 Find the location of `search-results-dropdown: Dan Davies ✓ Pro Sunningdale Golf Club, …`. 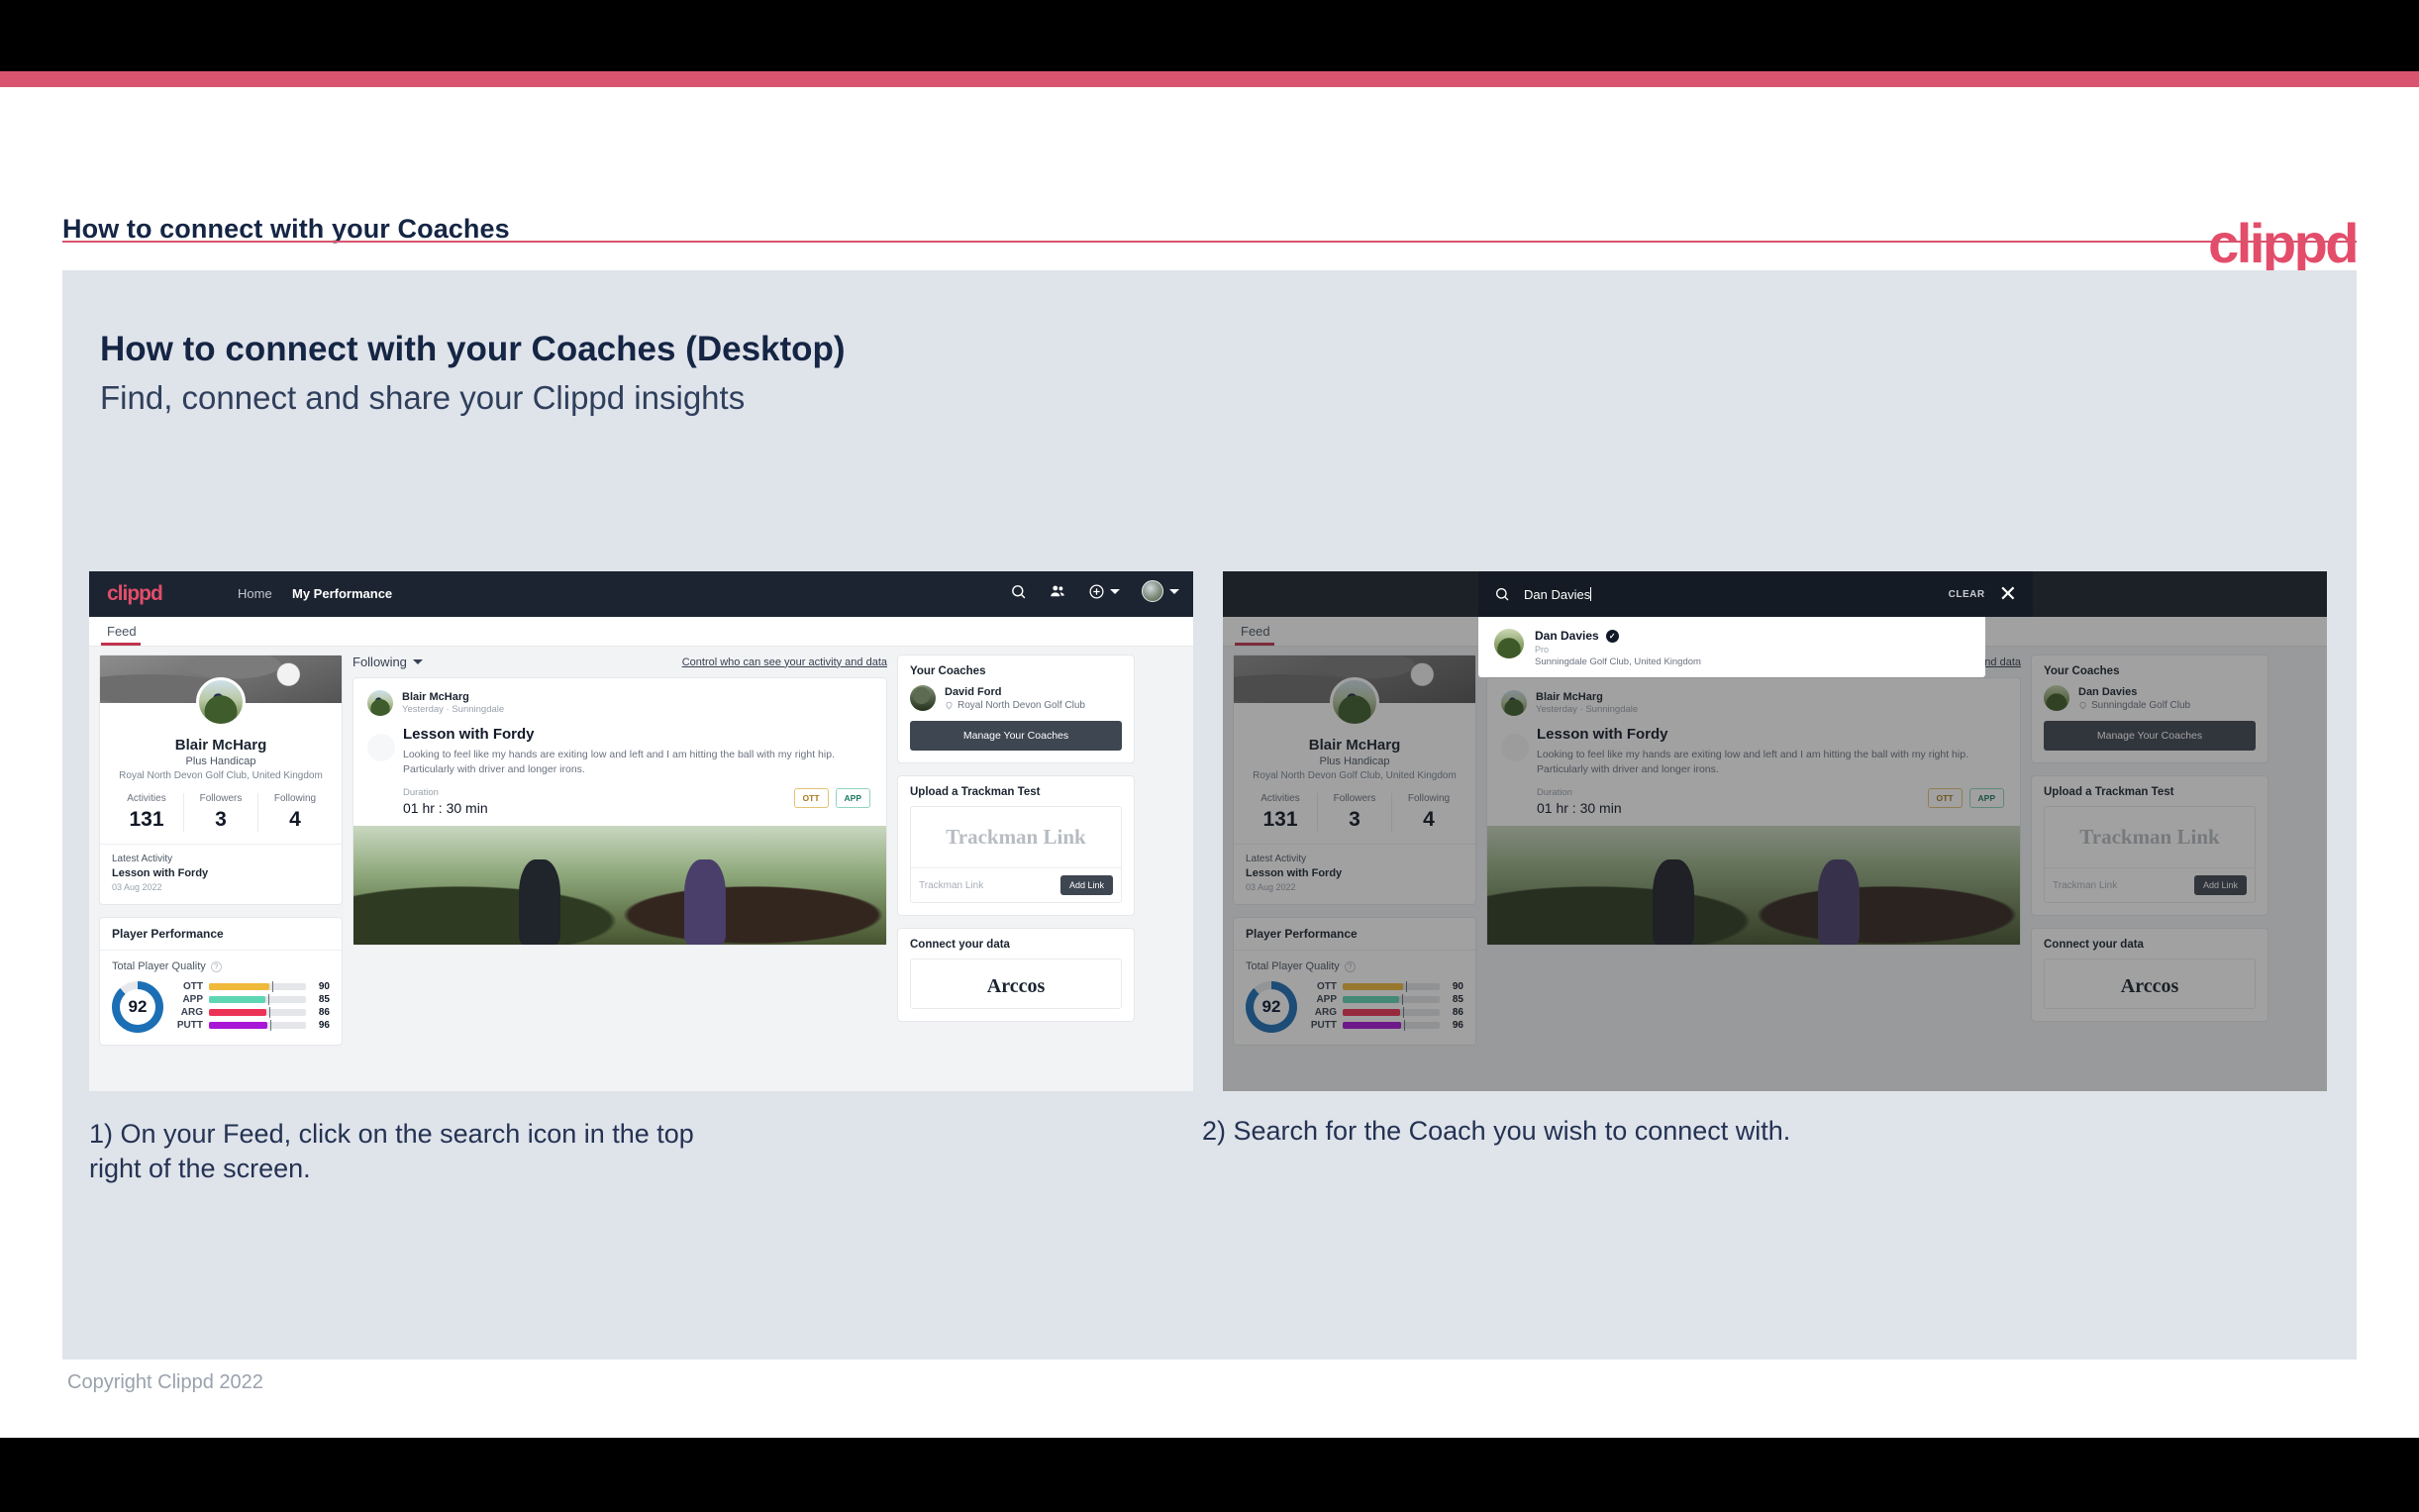

search-results-dropdown: Dan Davies ✓ Pro Sunningdale Golf Club, … is located at coordinates (1731, 647).